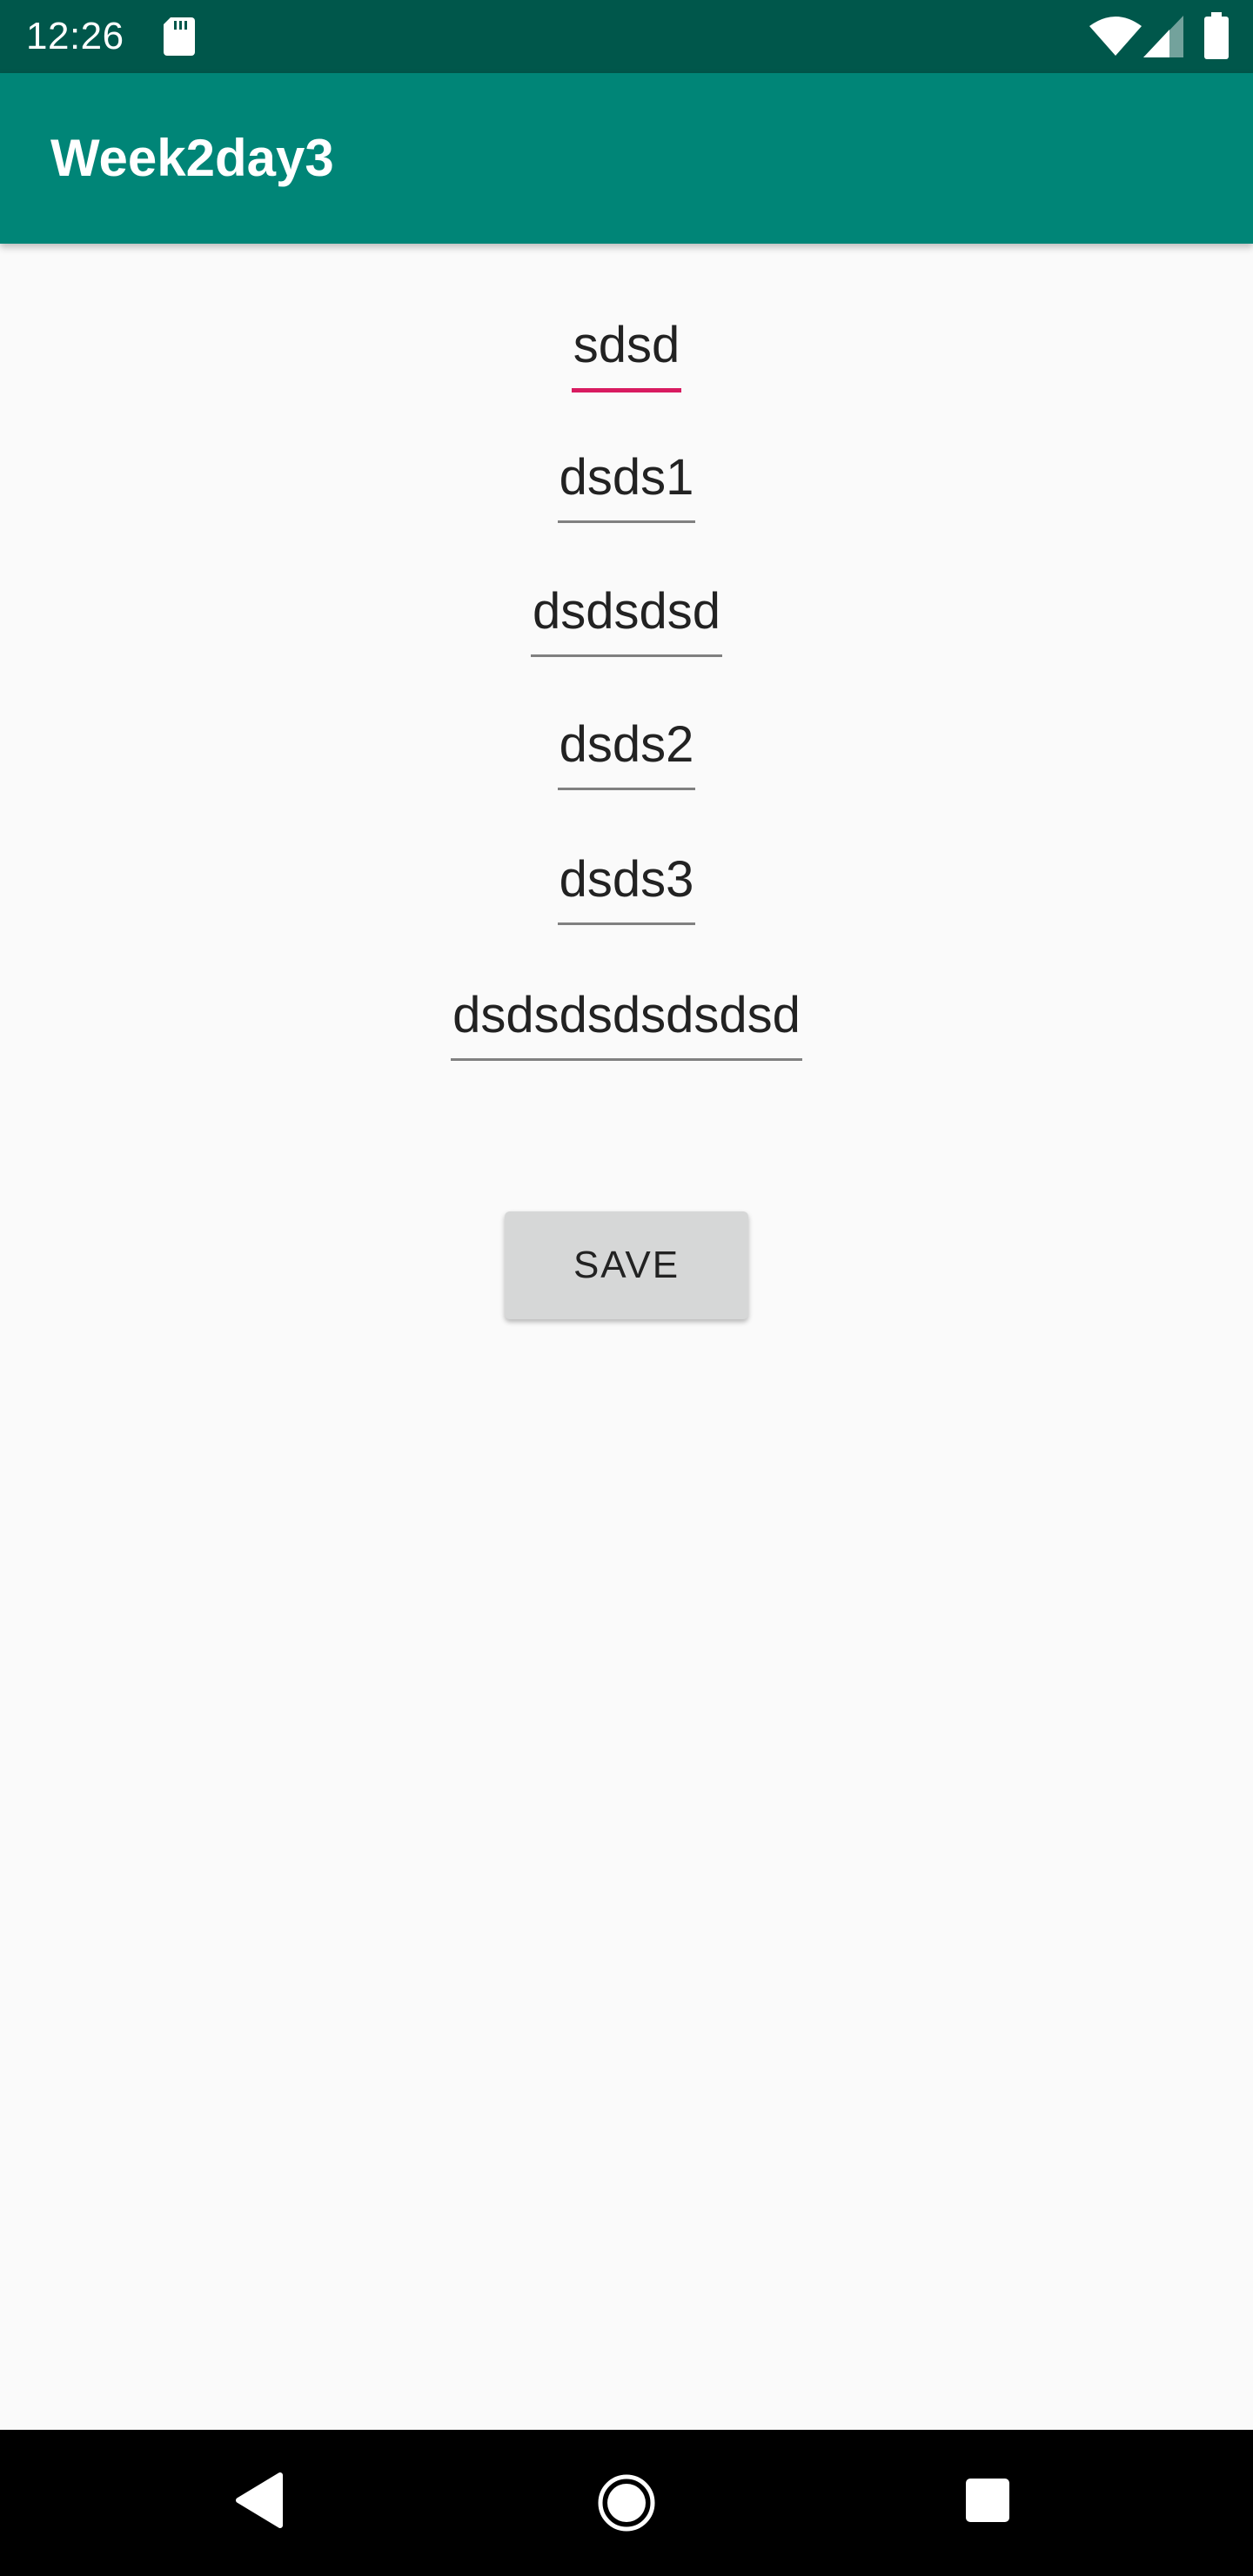  What do you see at coordinates (626, 1265) in the screenshot?
I see `save-button: SAVE` at bounding box center [626, 1265].